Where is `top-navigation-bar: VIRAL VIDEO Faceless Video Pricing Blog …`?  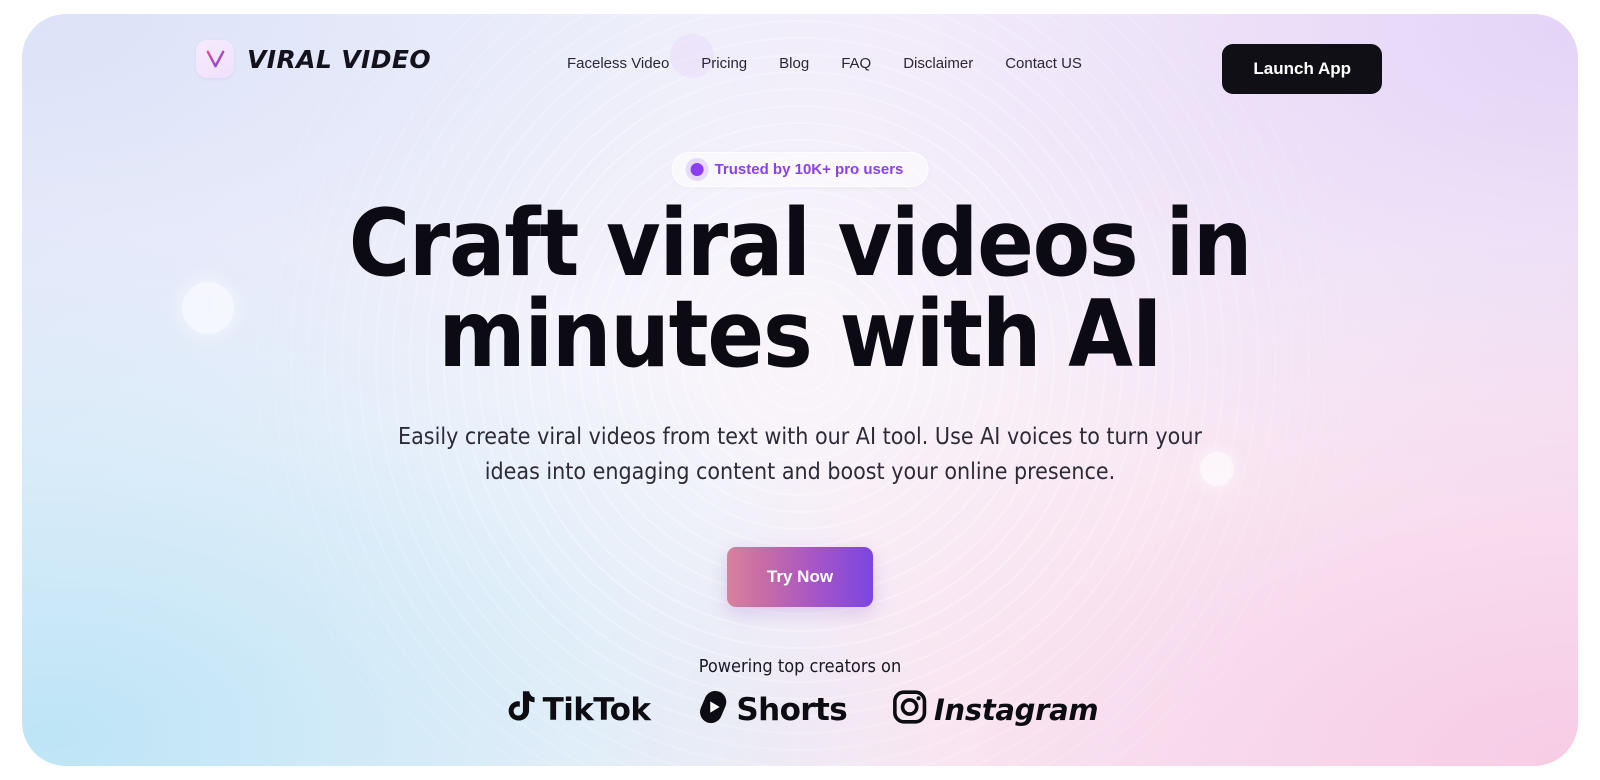 top-navigation-bar: VIRAL VIDEO Faceless Video Pricing Blog … is located at coordinates (800, 62).